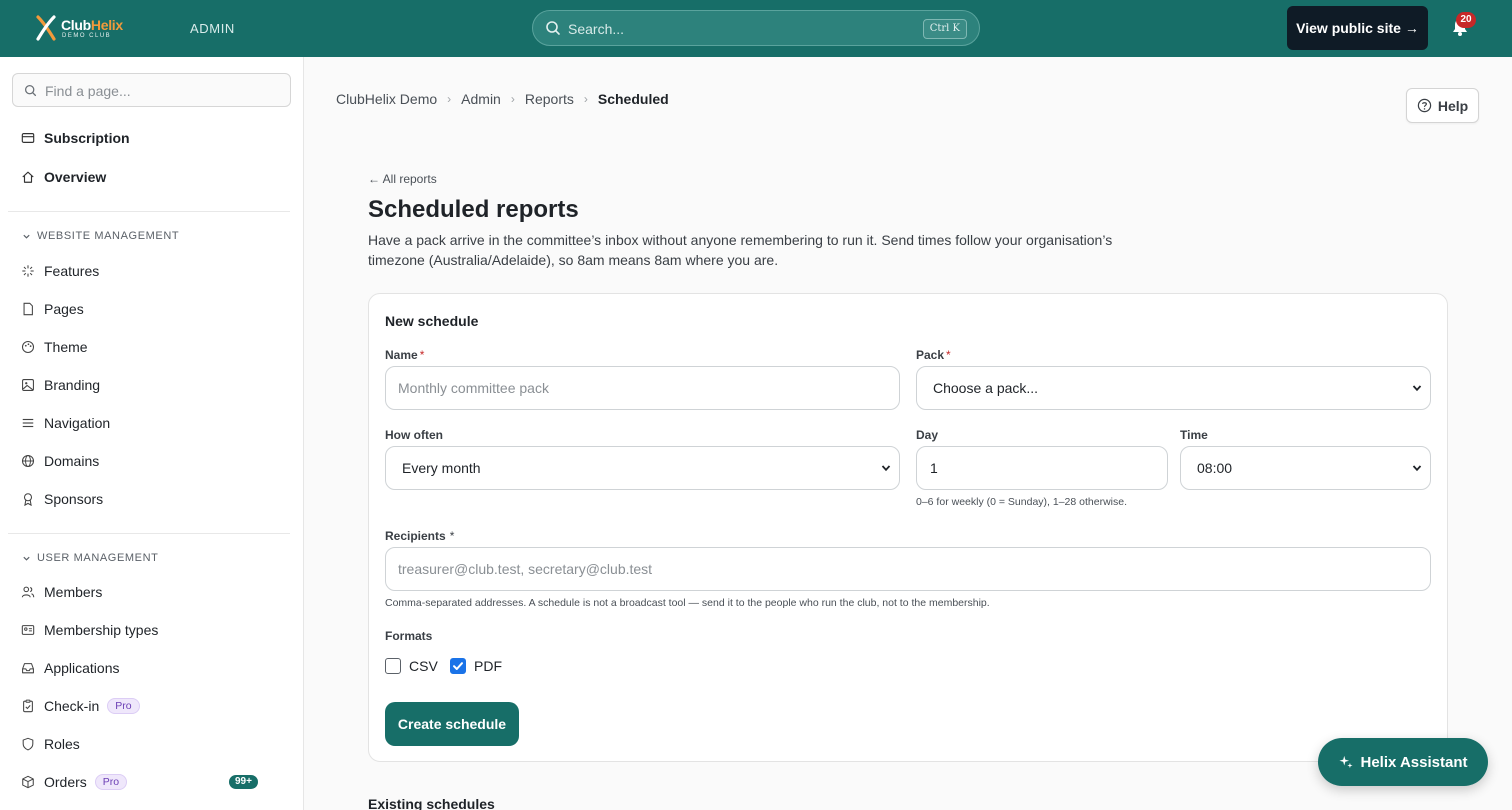  What do you see at coordinates (432, 321) in the screenshot?
I see `card-title: New schedule` at bounding box center [432, 321].